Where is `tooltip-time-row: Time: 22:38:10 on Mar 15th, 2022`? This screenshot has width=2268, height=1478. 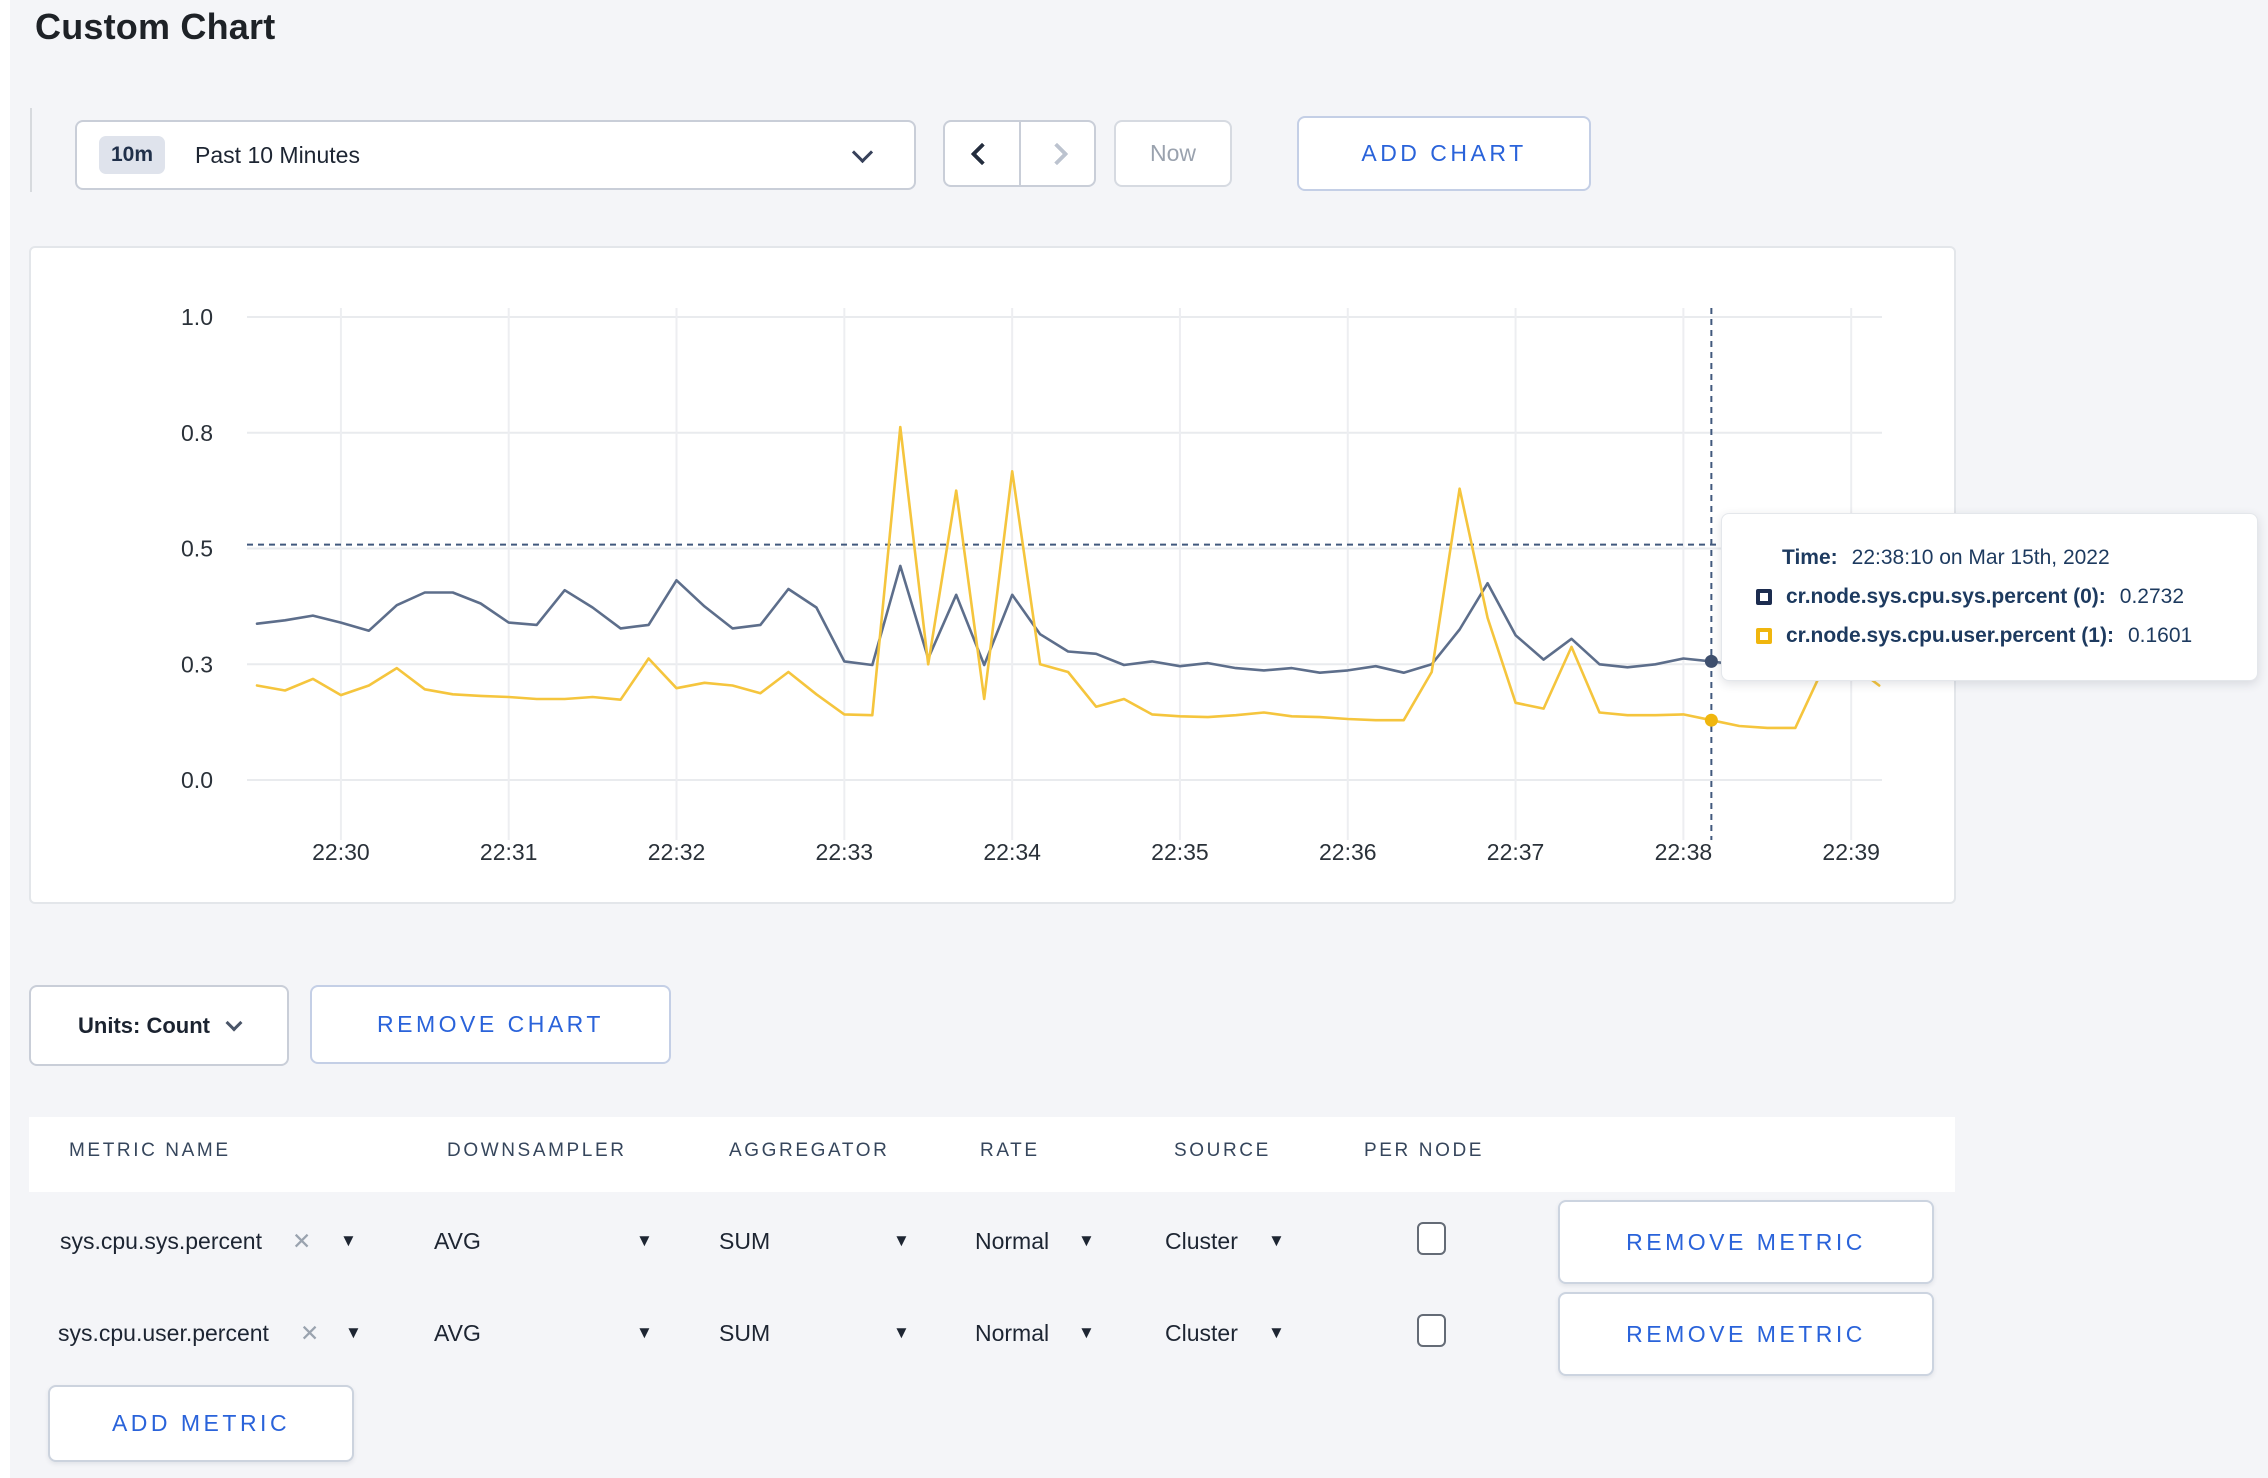 tooltip-time-row: Time: 22:38:10 on Mar 15th, 2022 is located at coordinates (2006, 558).